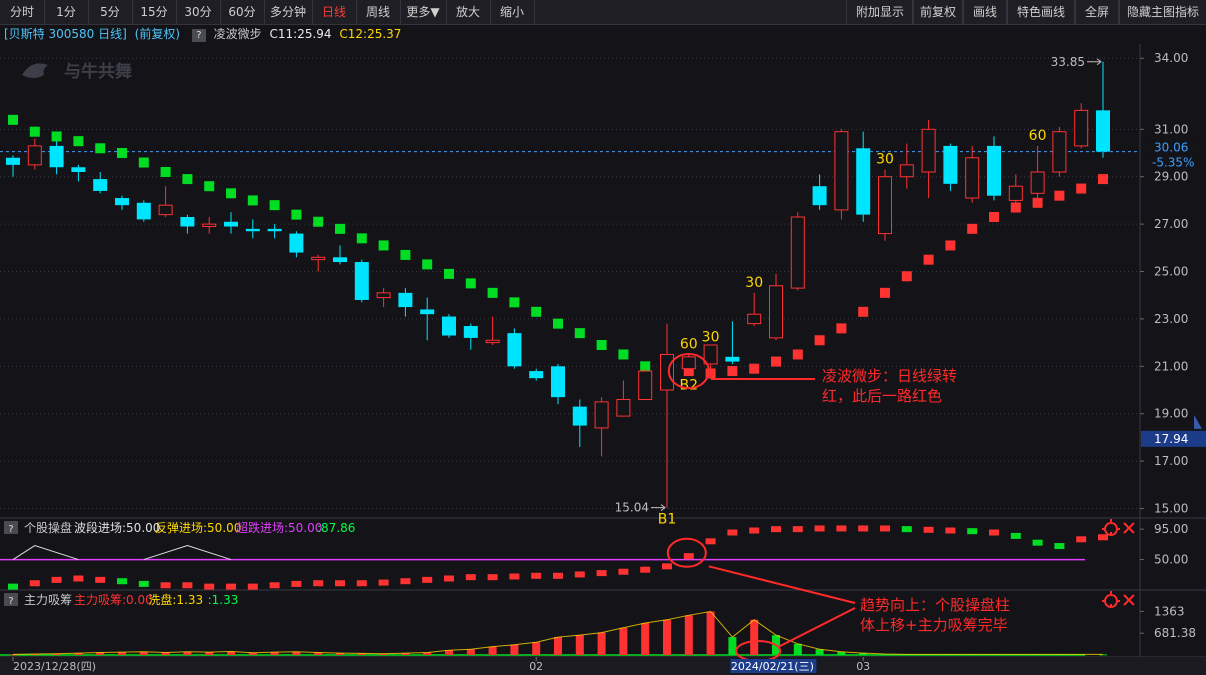  I want to click on sub2-y-label-0: 1363, so click(1169, 611).